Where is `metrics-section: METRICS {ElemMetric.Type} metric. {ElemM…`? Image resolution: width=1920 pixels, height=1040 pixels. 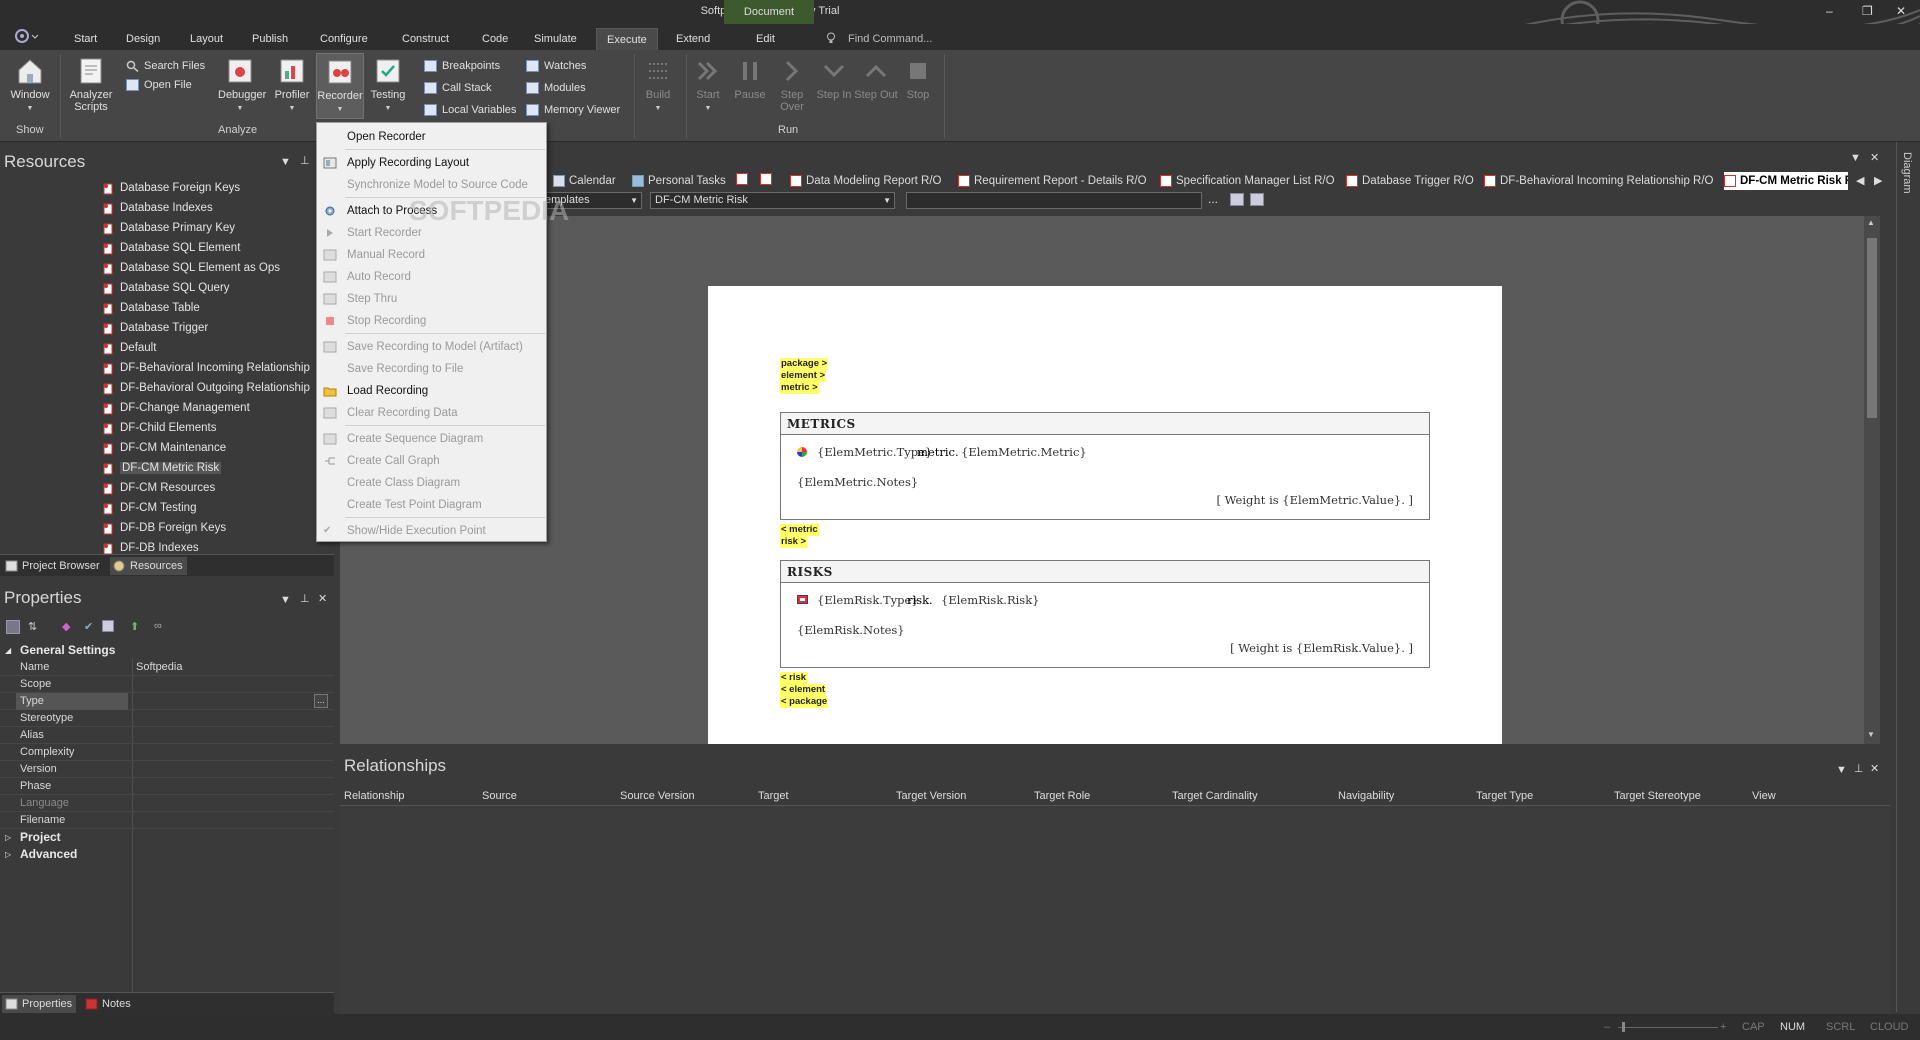 metrics-section: METRICS {ElemMetric.Type} metric. {ElemM… is located at coordinates (1105, 466).